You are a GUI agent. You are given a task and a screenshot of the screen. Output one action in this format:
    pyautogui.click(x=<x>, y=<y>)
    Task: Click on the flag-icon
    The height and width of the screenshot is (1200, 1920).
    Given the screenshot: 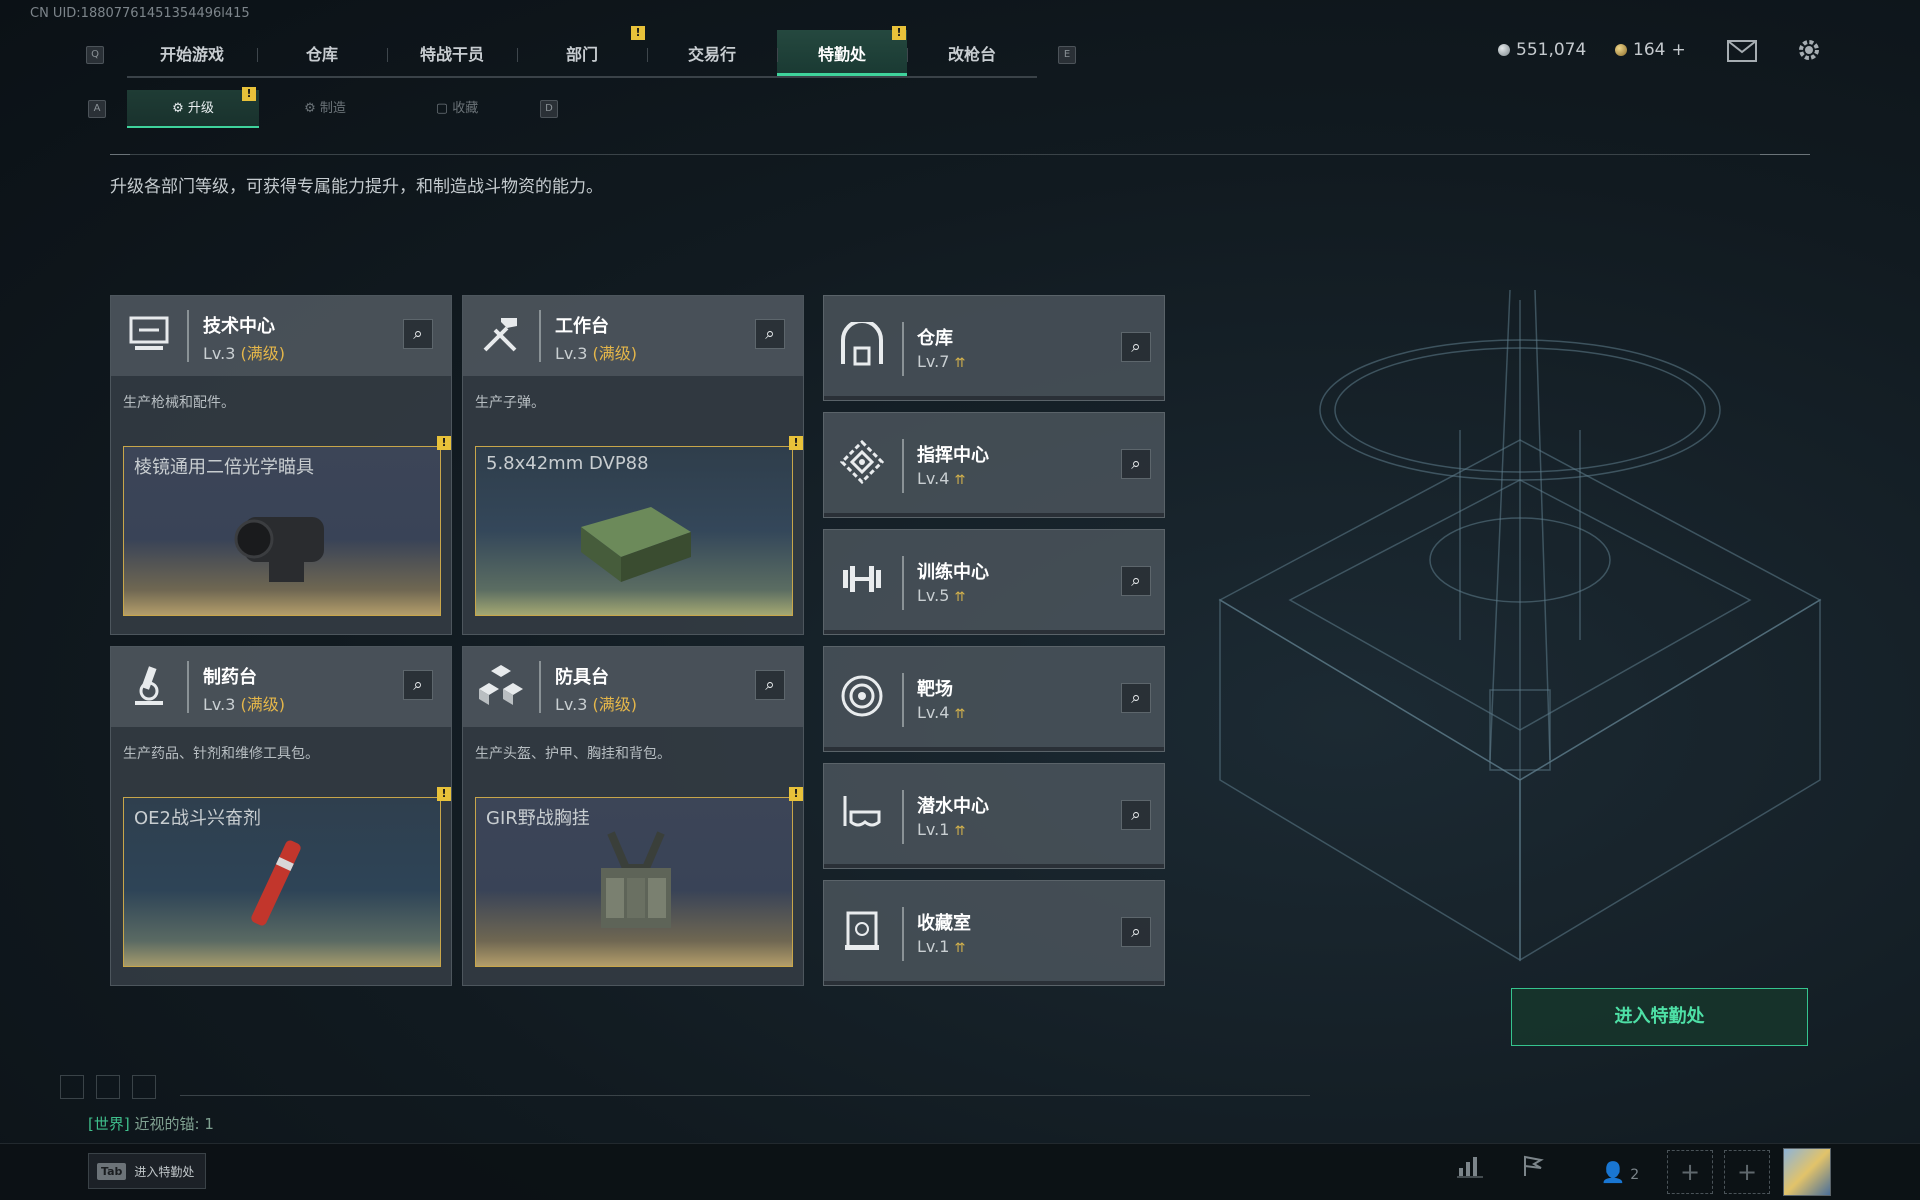 What is the action you would take?
    pyautogui.click(x=1533, y=1172)
    